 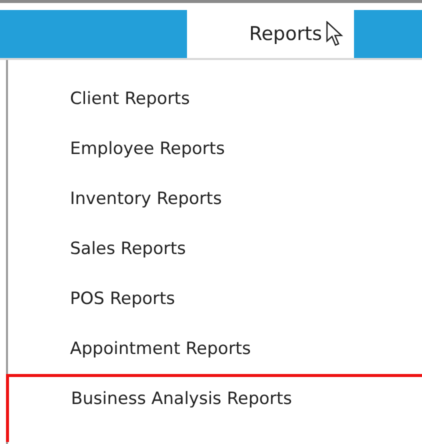 What do you see at coordinates (215, 299) in the screenshot?
I see `menu-item: POS Reports` at bounding box center [215, 299].